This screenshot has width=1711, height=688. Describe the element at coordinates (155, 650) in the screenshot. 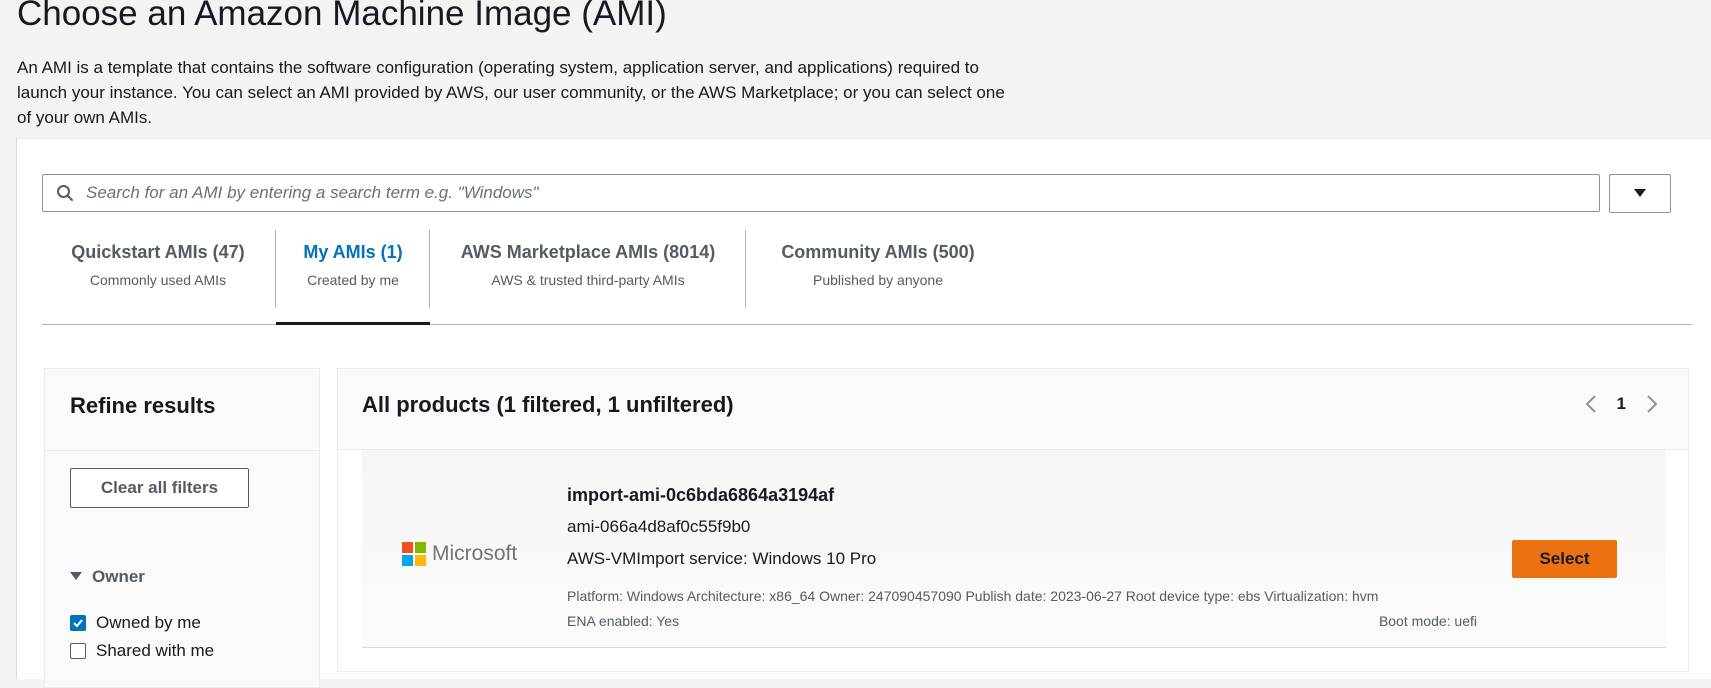

I see `shared-with-me-label: Shared with me` at that location.